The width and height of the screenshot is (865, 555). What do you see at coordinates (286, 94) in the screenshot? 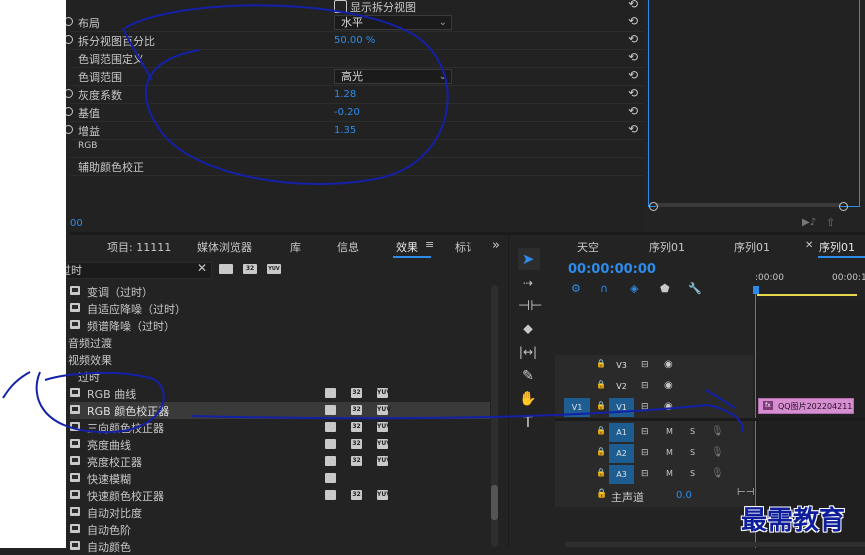
I see `annotation-ellipse-top` at bounding box center [286, 94].